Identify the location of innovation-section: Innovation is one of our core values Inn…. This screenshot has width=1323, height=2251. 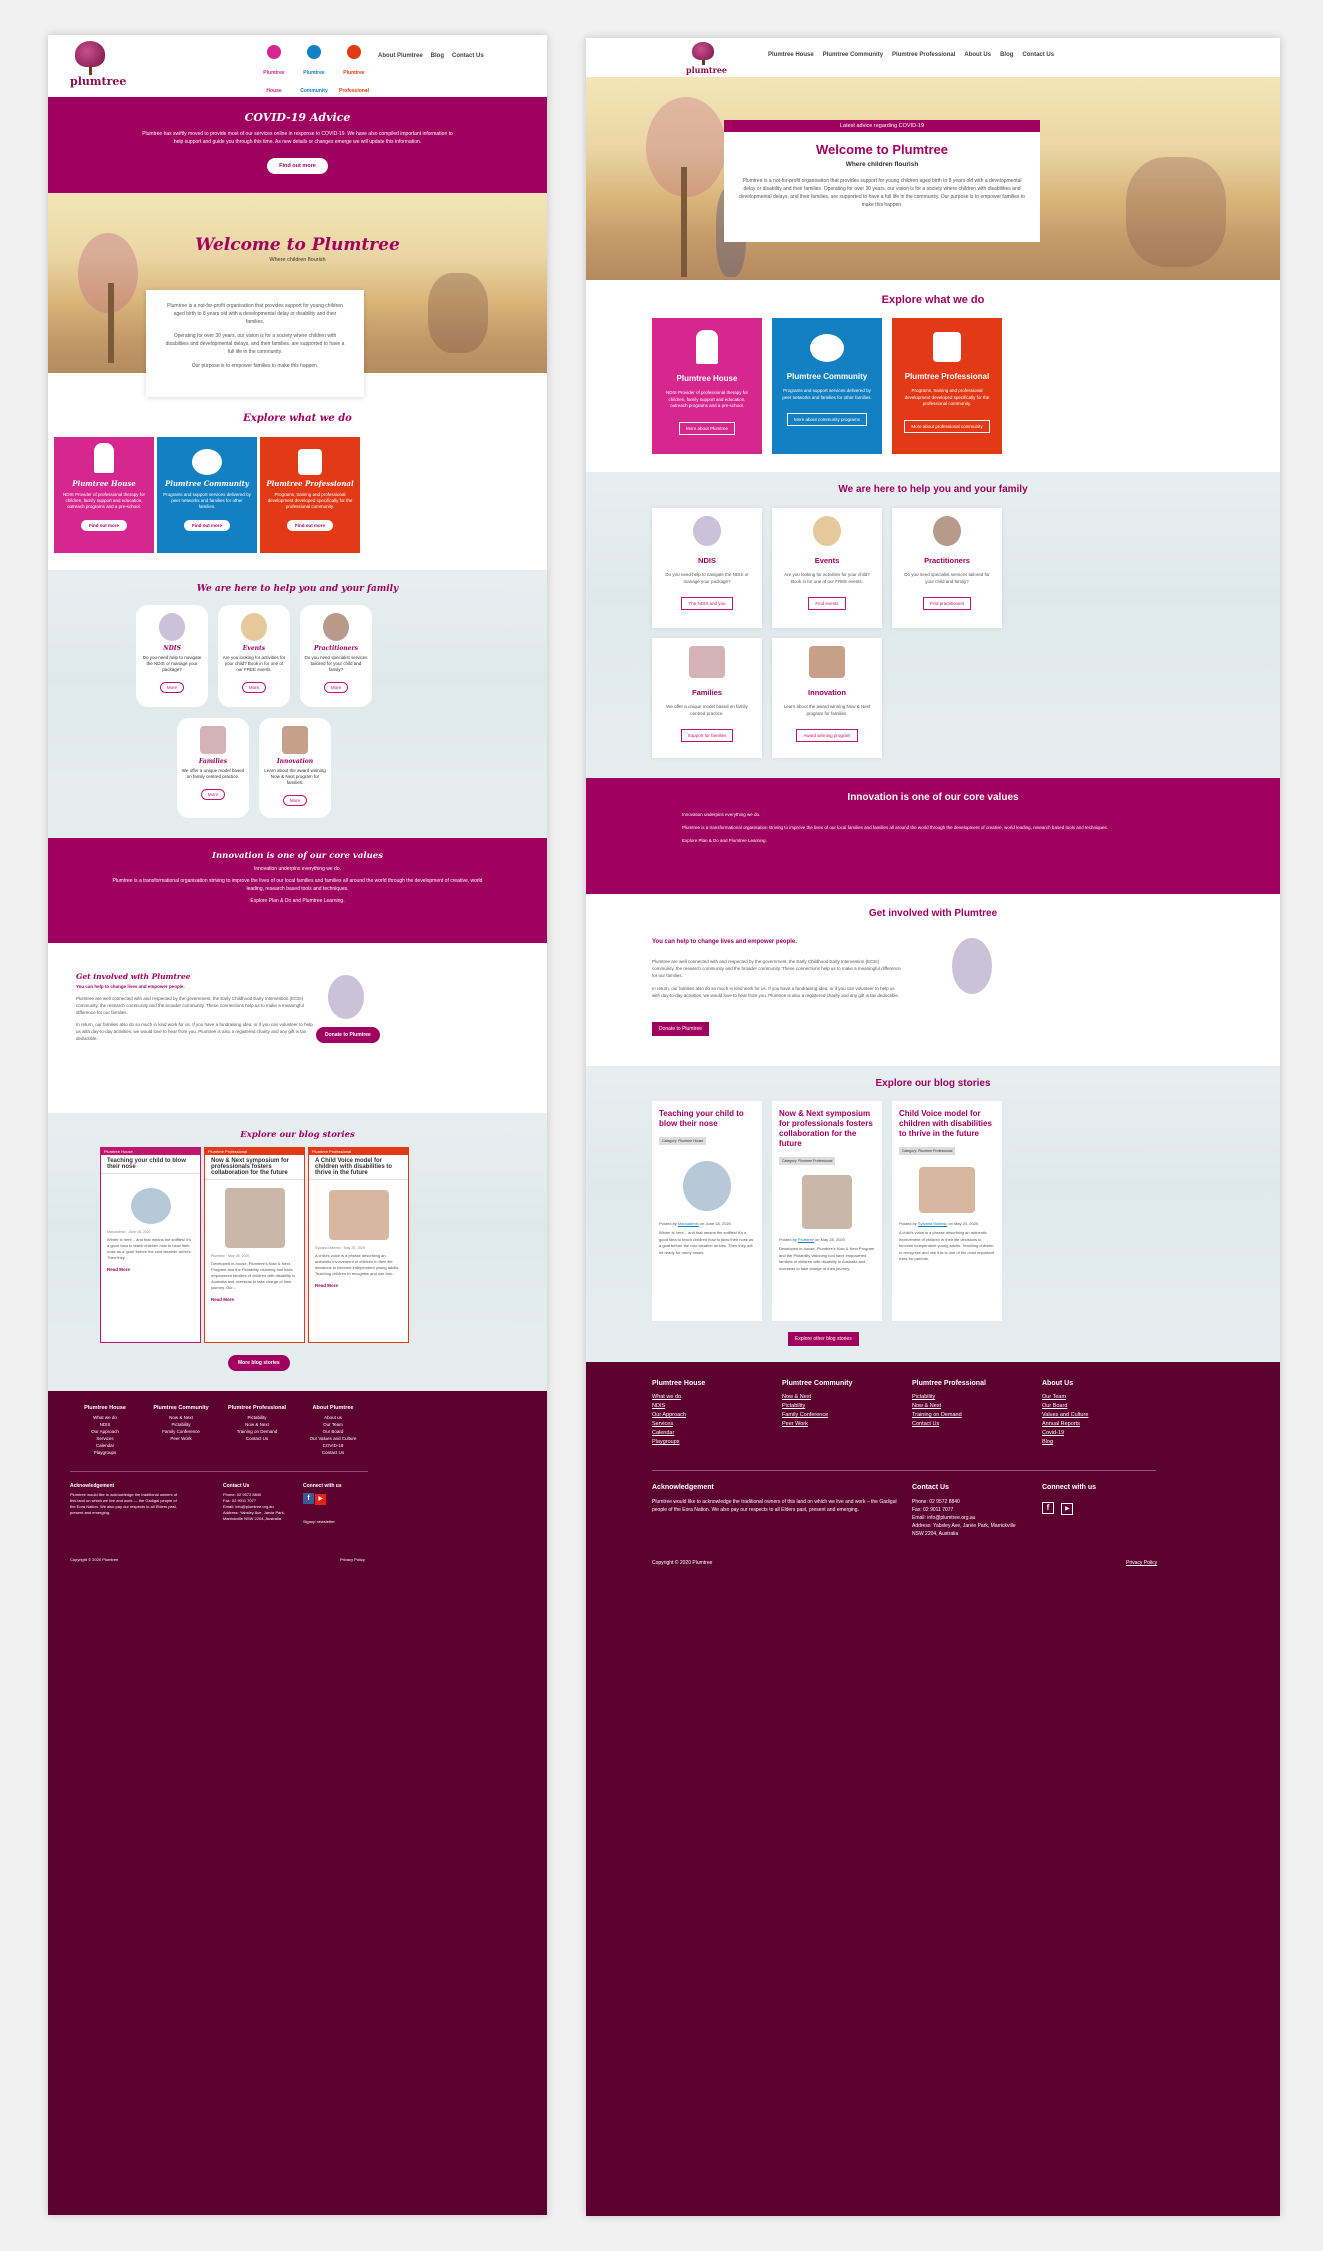
(933, 836).